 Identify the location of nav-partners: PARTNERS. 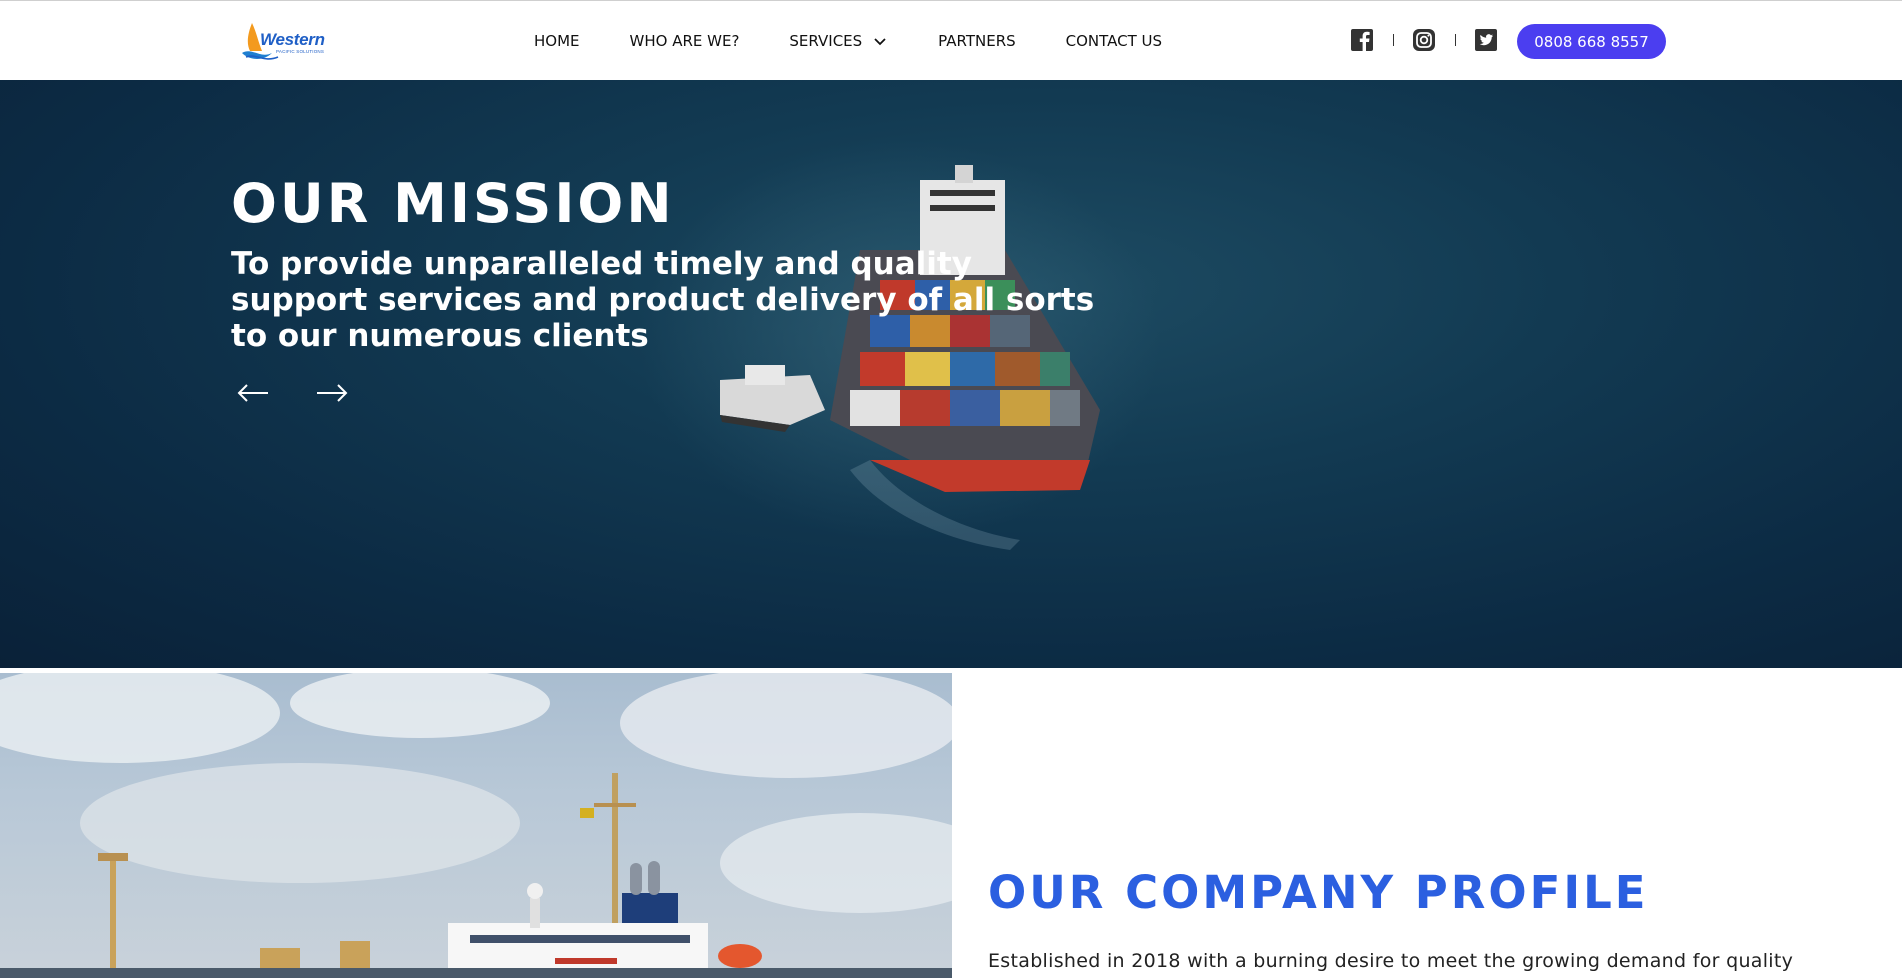
(976, 41).